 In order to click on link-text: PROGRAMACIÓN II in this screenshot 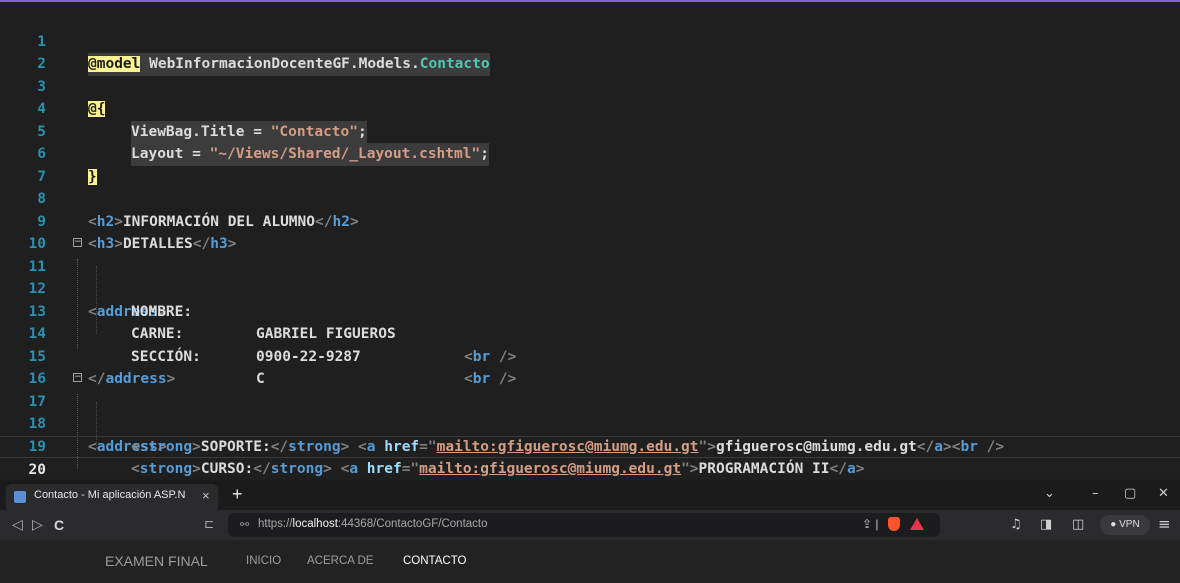, I will do `click(764, 469)`.